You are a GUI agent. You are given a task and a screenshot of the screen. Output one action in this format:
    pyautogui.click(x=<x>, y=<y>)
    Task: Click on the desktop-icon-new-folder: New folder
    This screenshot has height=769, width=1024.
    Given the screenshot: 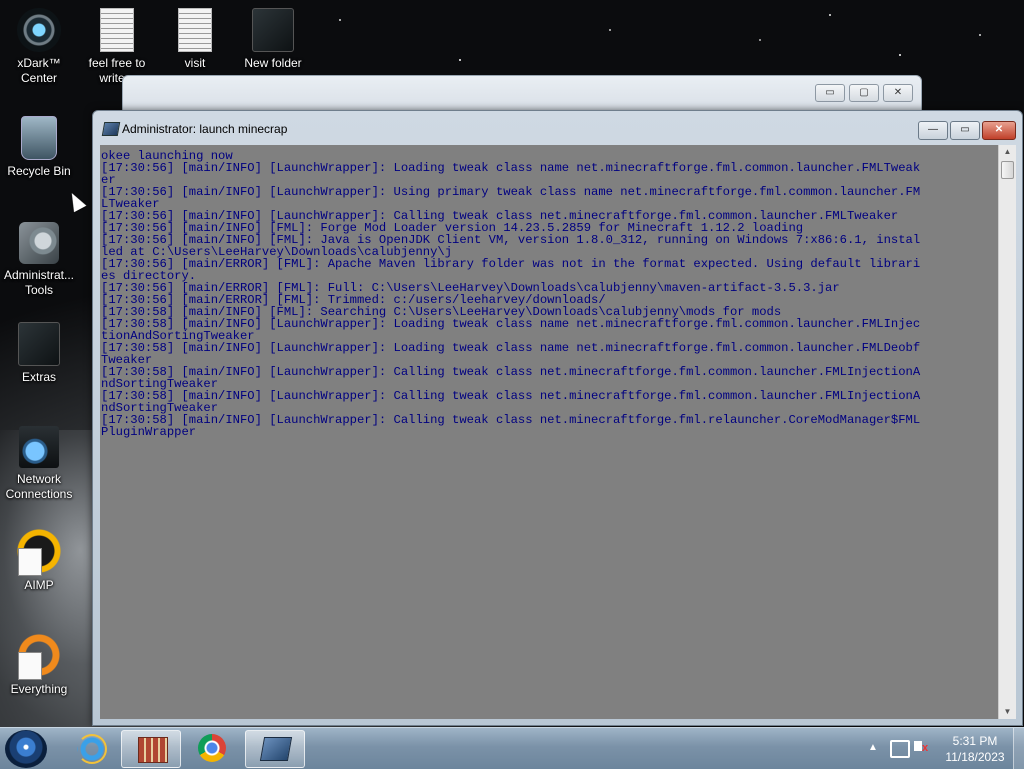 What is the action you would take?
    pyautogui.click(x=273, y=39)
    